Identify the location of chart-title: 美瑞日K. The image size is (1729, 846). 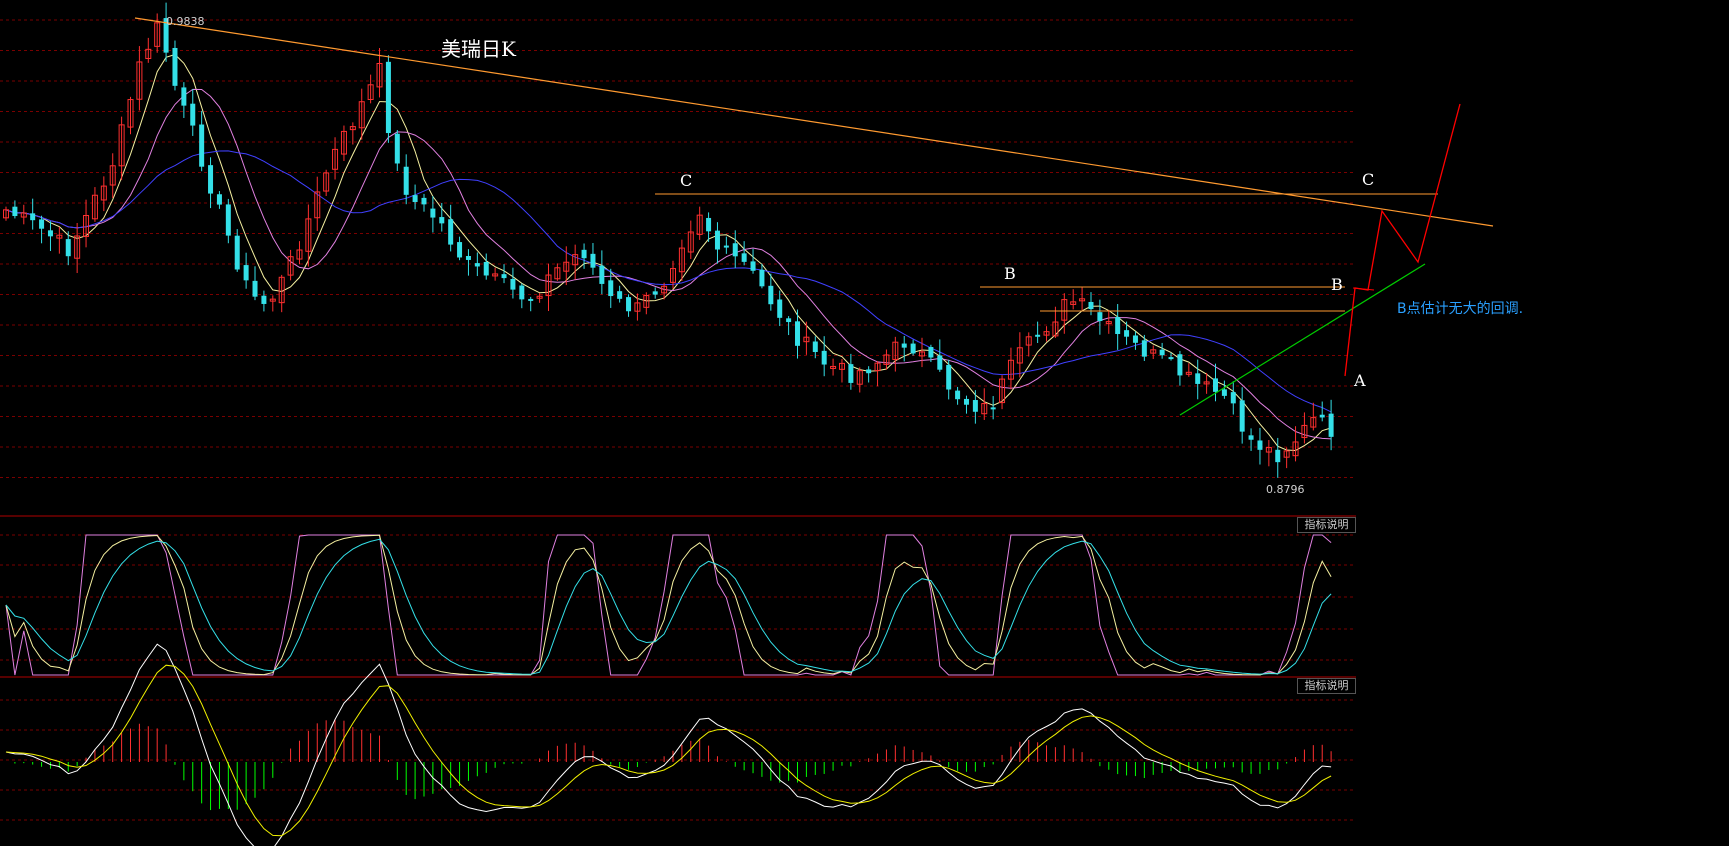
(479, 49).